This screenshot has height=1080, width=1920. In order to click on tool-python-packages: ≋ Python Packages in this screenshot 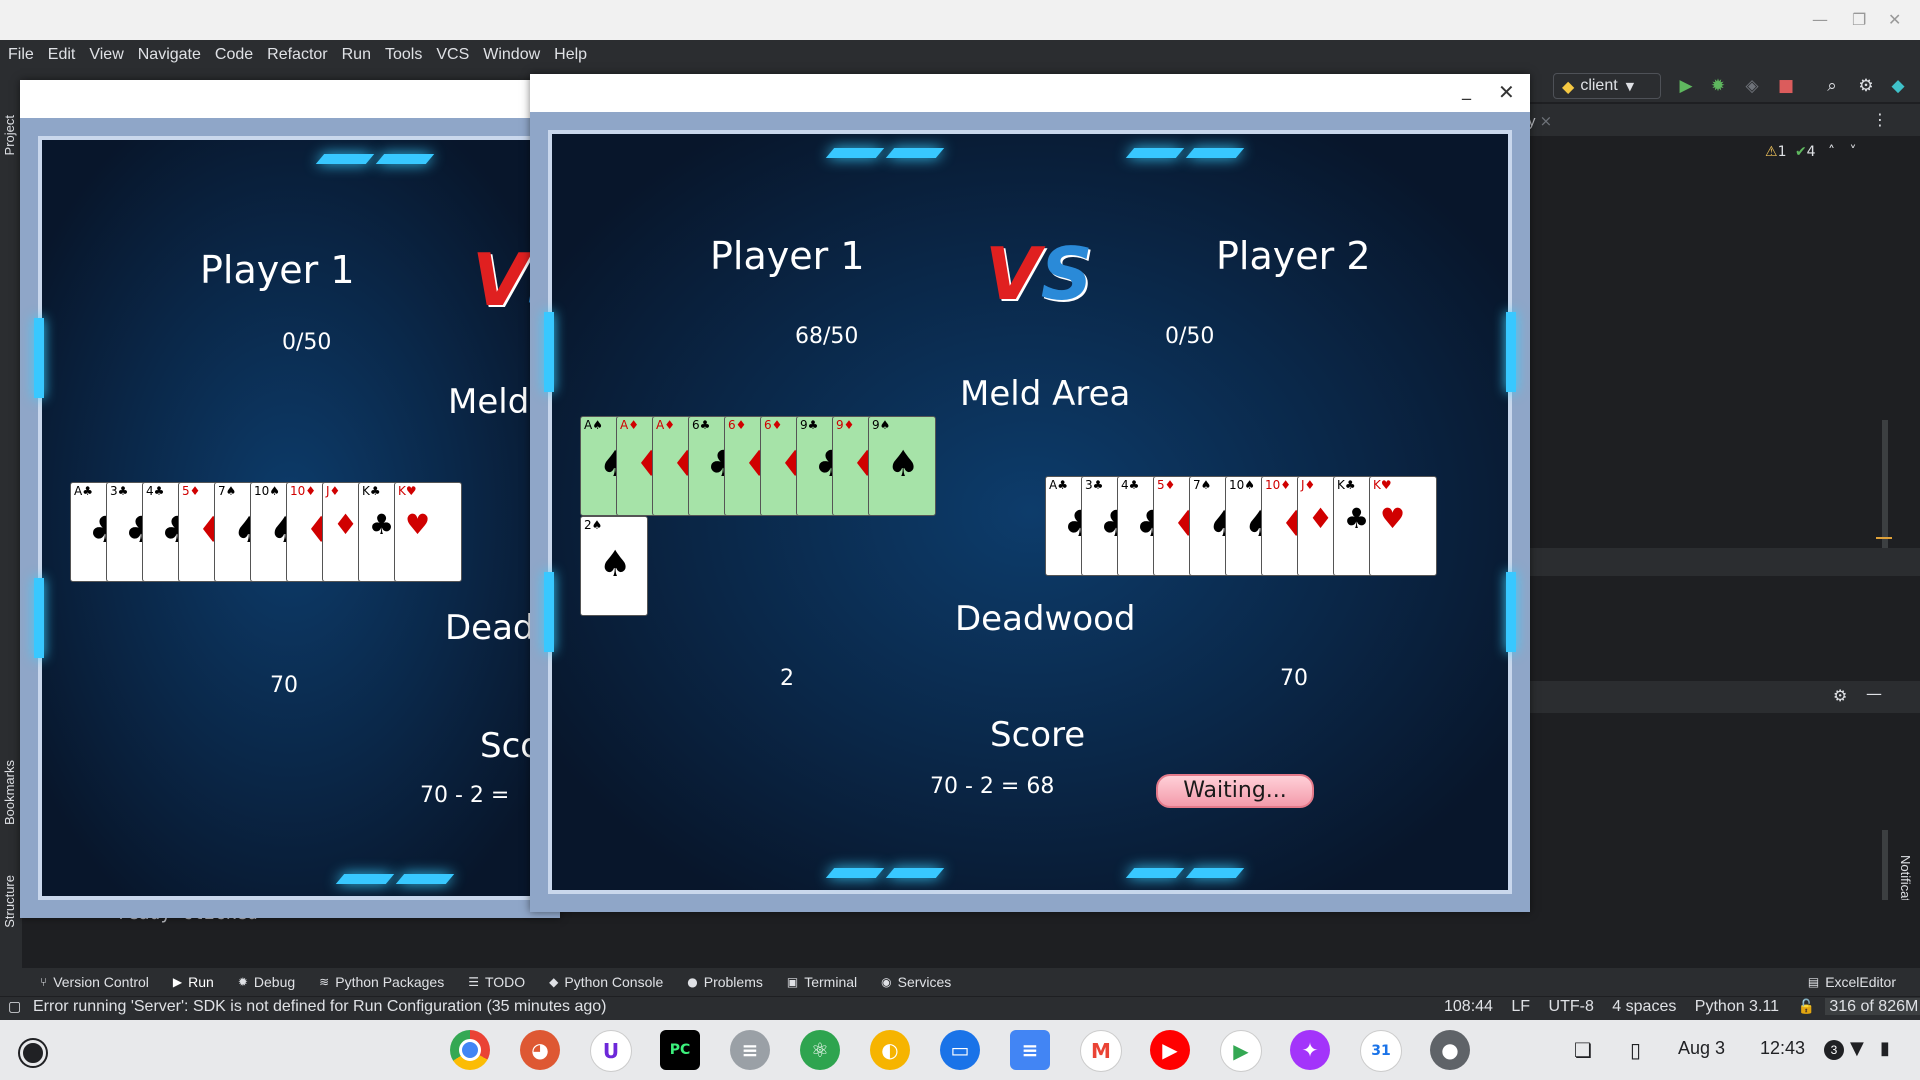, I will do `click(381, 982)`.